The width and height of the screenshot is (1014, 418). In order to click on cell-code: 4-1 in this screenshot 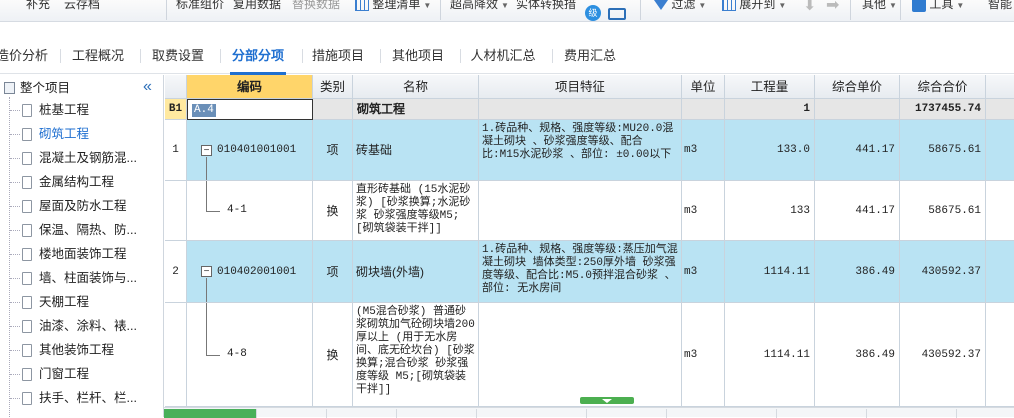, I will do `click(250, 211)`.